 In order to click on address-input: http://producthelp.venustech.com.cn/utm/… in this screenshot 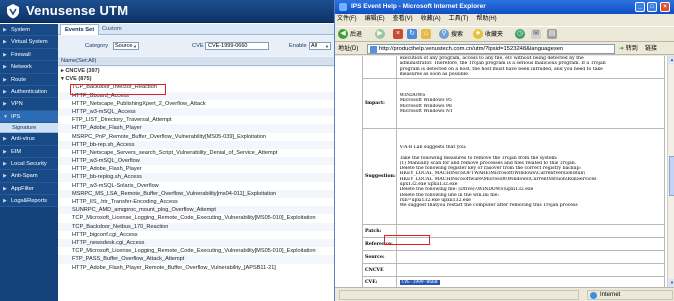, I will do `click(491, 49)`.